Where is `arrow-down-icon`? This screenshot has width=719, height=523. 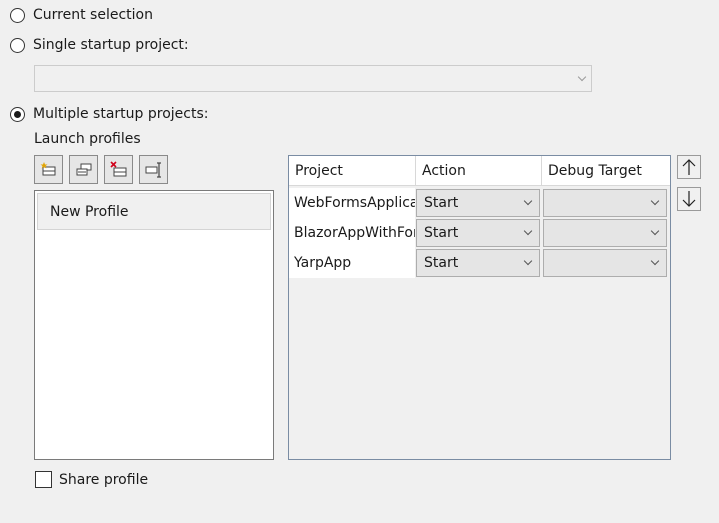 arrow-down-icon is located at coordinates (689, 199).